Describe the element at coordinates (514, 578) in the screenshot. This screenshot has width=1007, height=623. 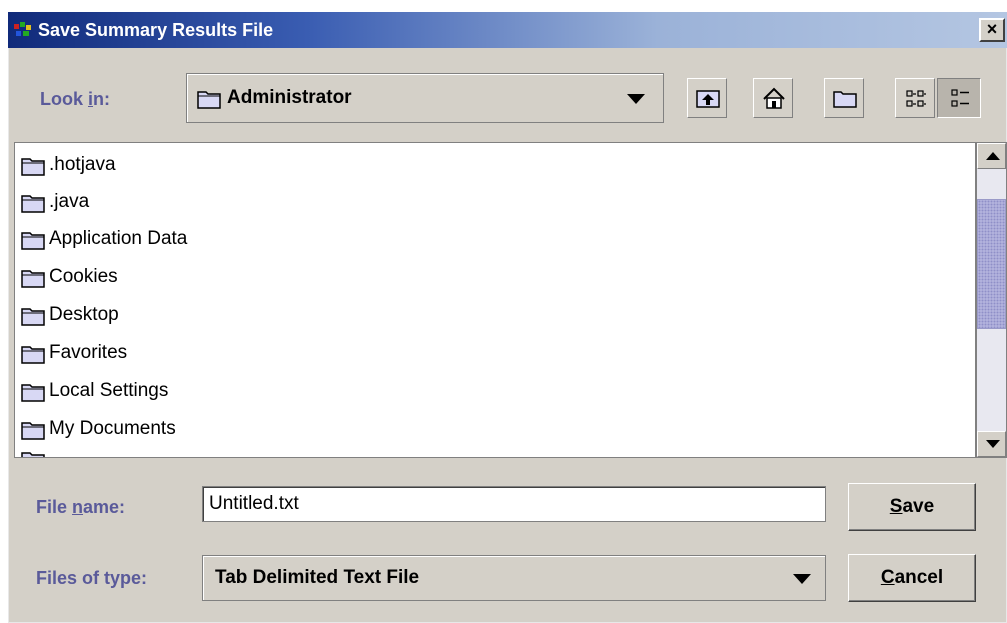
I see `file-type-combo: Tab Delimited Text File` at that location.